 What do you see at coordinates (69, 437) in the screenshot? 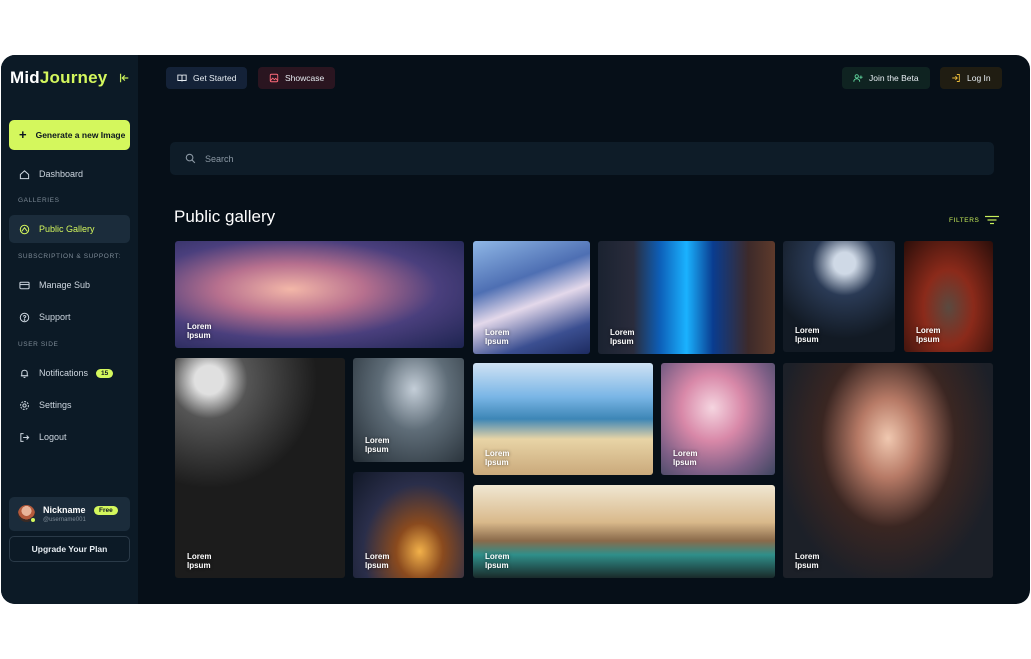
I see `sidebar-item-logout: Logout` at bounding box center [69, 437].